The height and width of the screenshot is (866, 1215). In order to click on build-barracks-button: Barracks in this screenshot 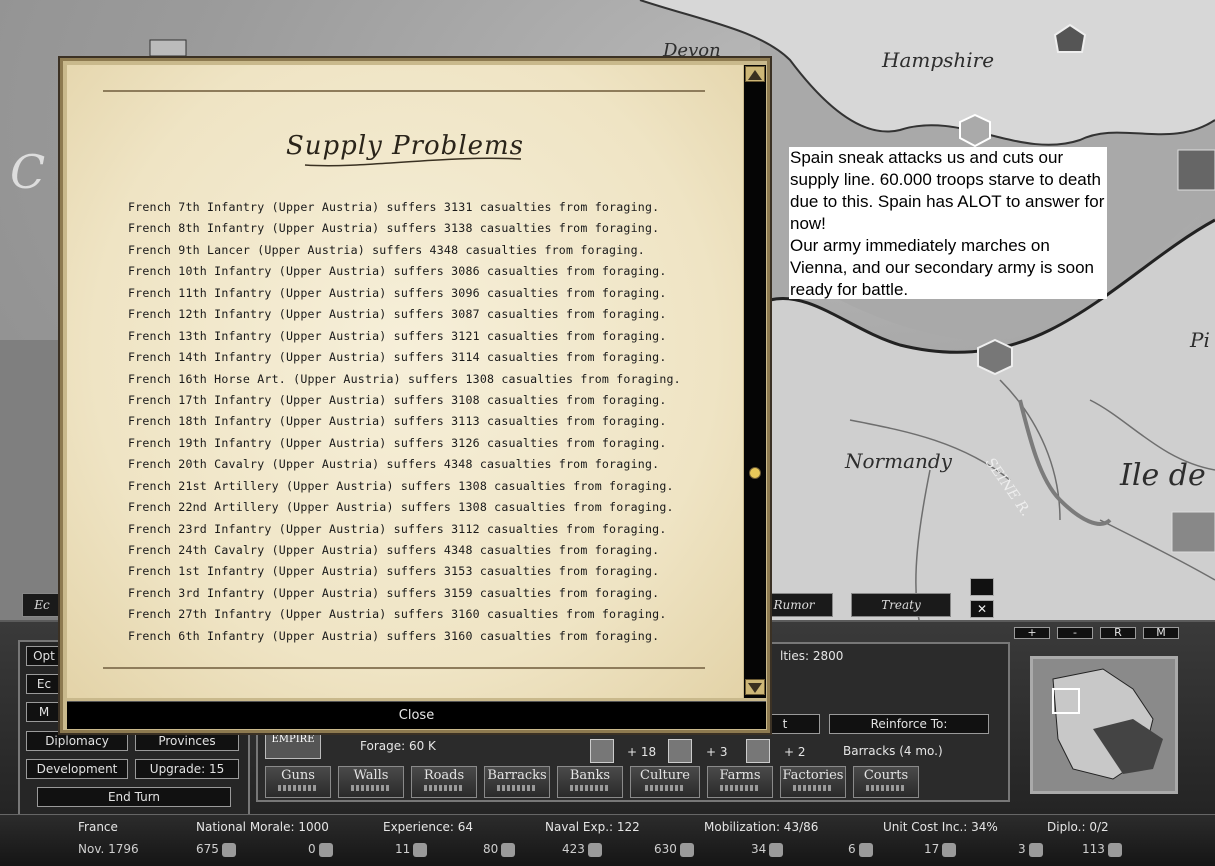, I will do `click(517, 782)`.